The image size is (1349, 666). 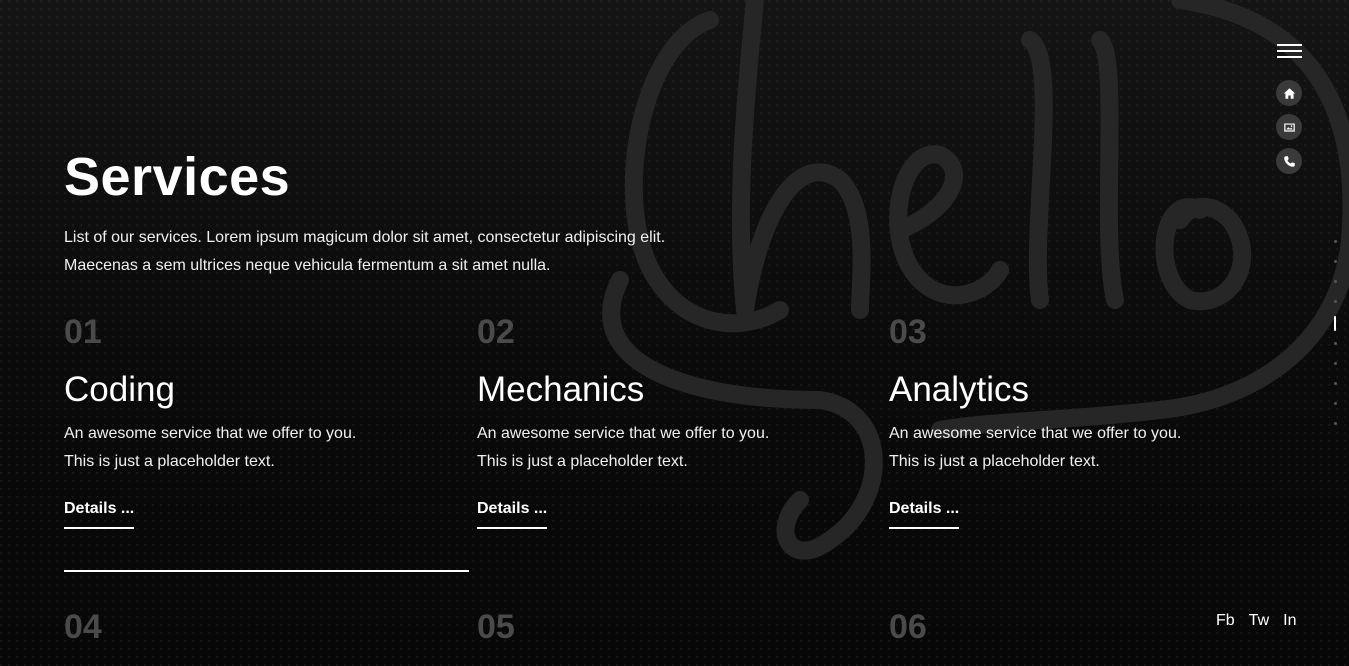 I want to click on home-icon, so click(x=1289, y=93).